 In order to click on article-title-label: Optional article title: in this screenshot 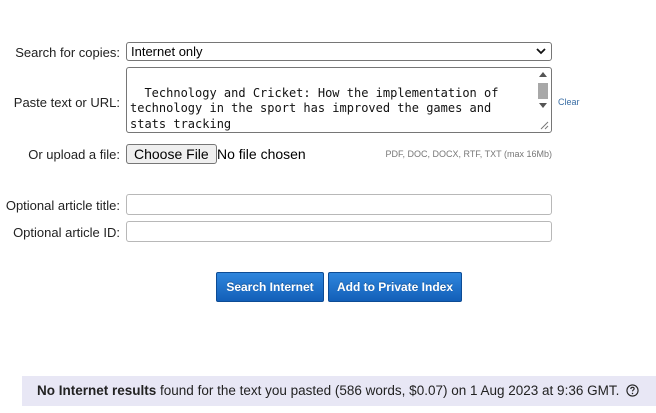, I will do `click(62, 205)`.